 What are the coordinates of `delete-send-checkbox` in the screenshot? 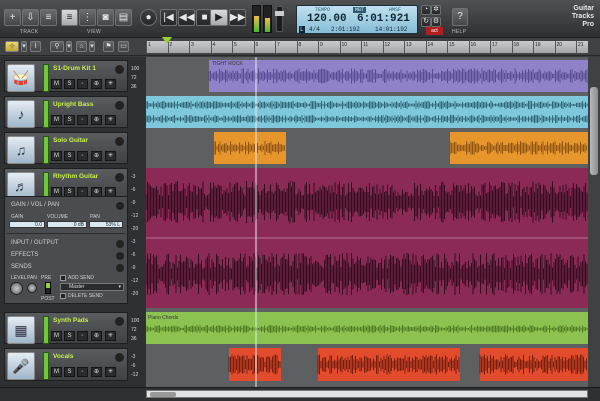 It's located at (63, 296).